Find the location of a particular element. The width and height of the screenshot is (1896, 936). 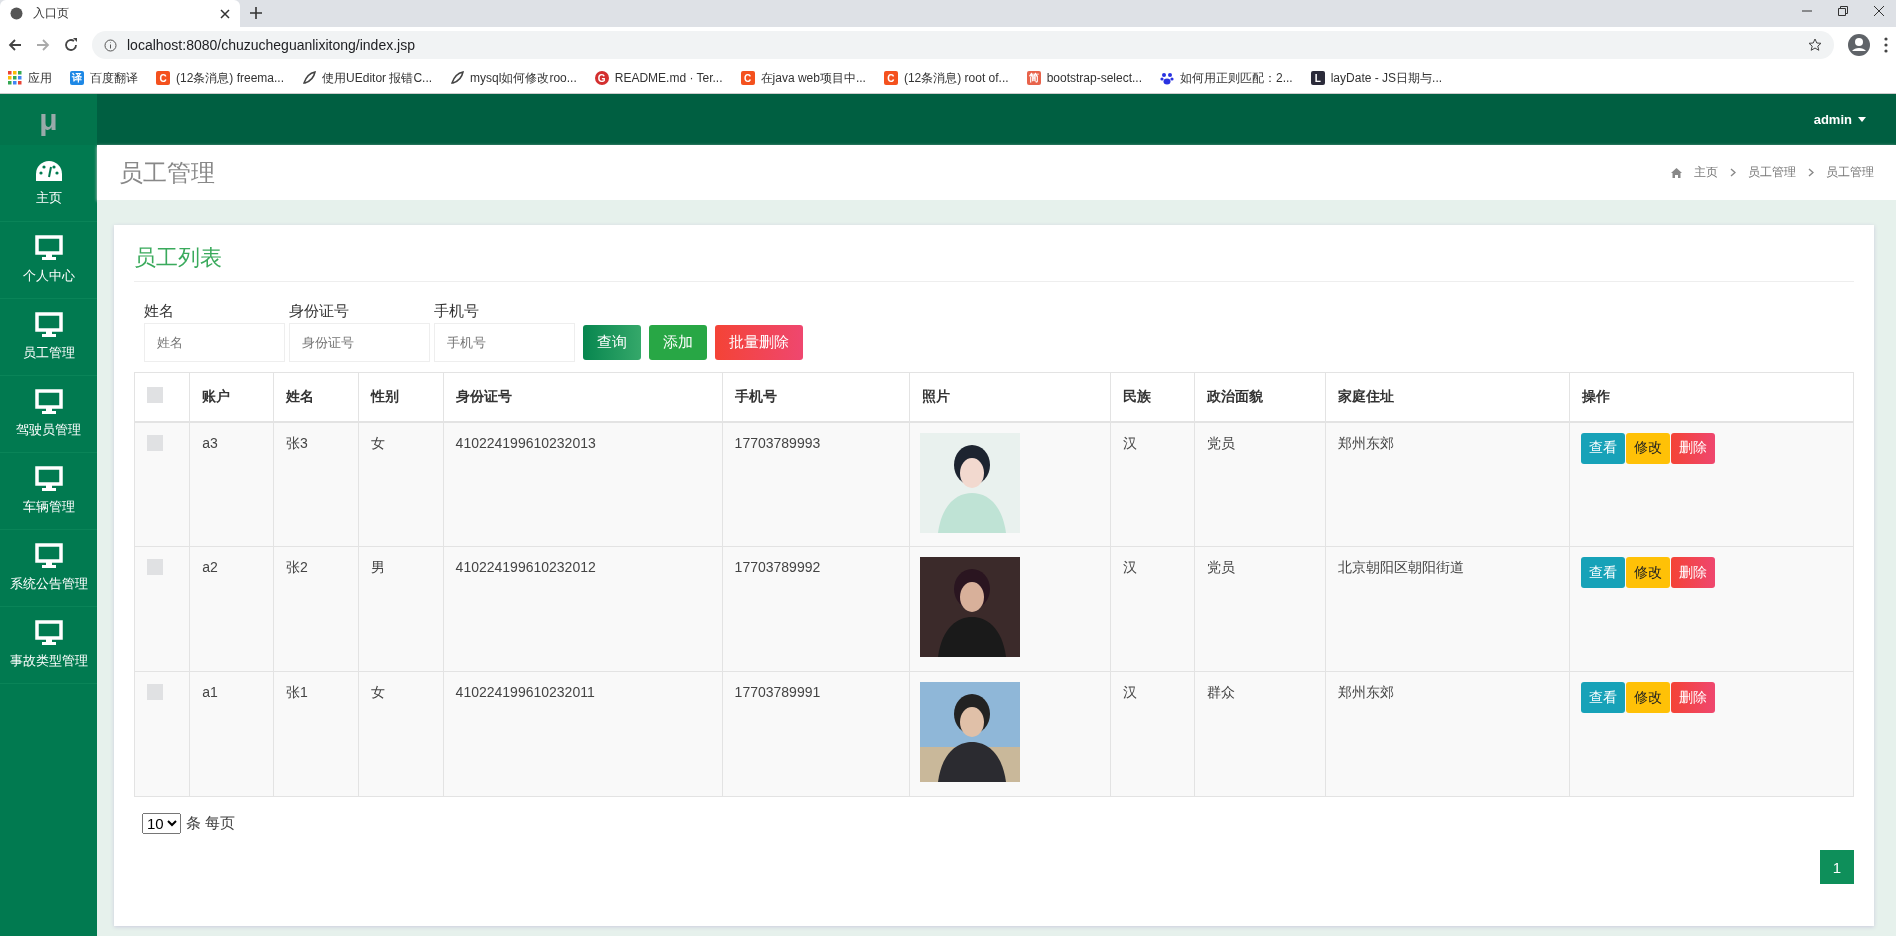

table-cell: 17703789992 is located at coordinates (816, 609).